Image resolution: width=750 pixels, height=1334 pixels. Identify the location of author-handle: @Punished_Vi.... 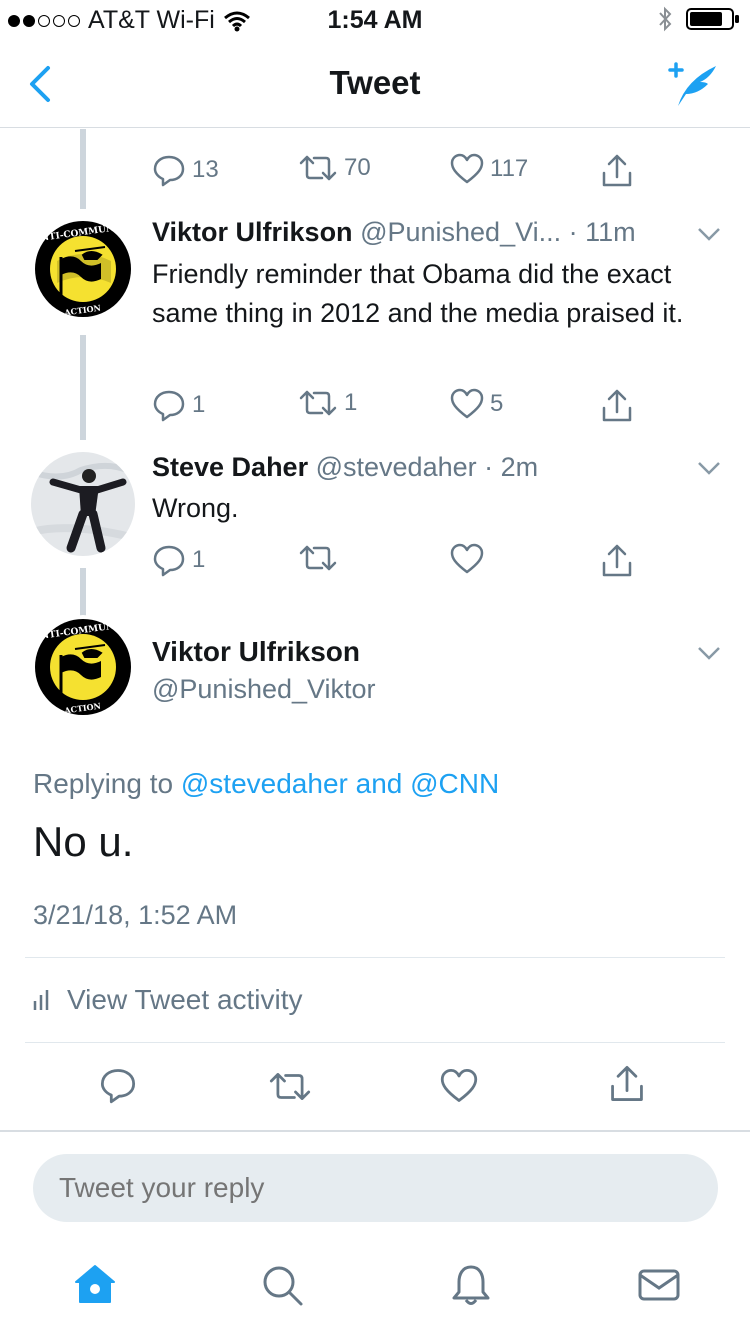
(460, 232).